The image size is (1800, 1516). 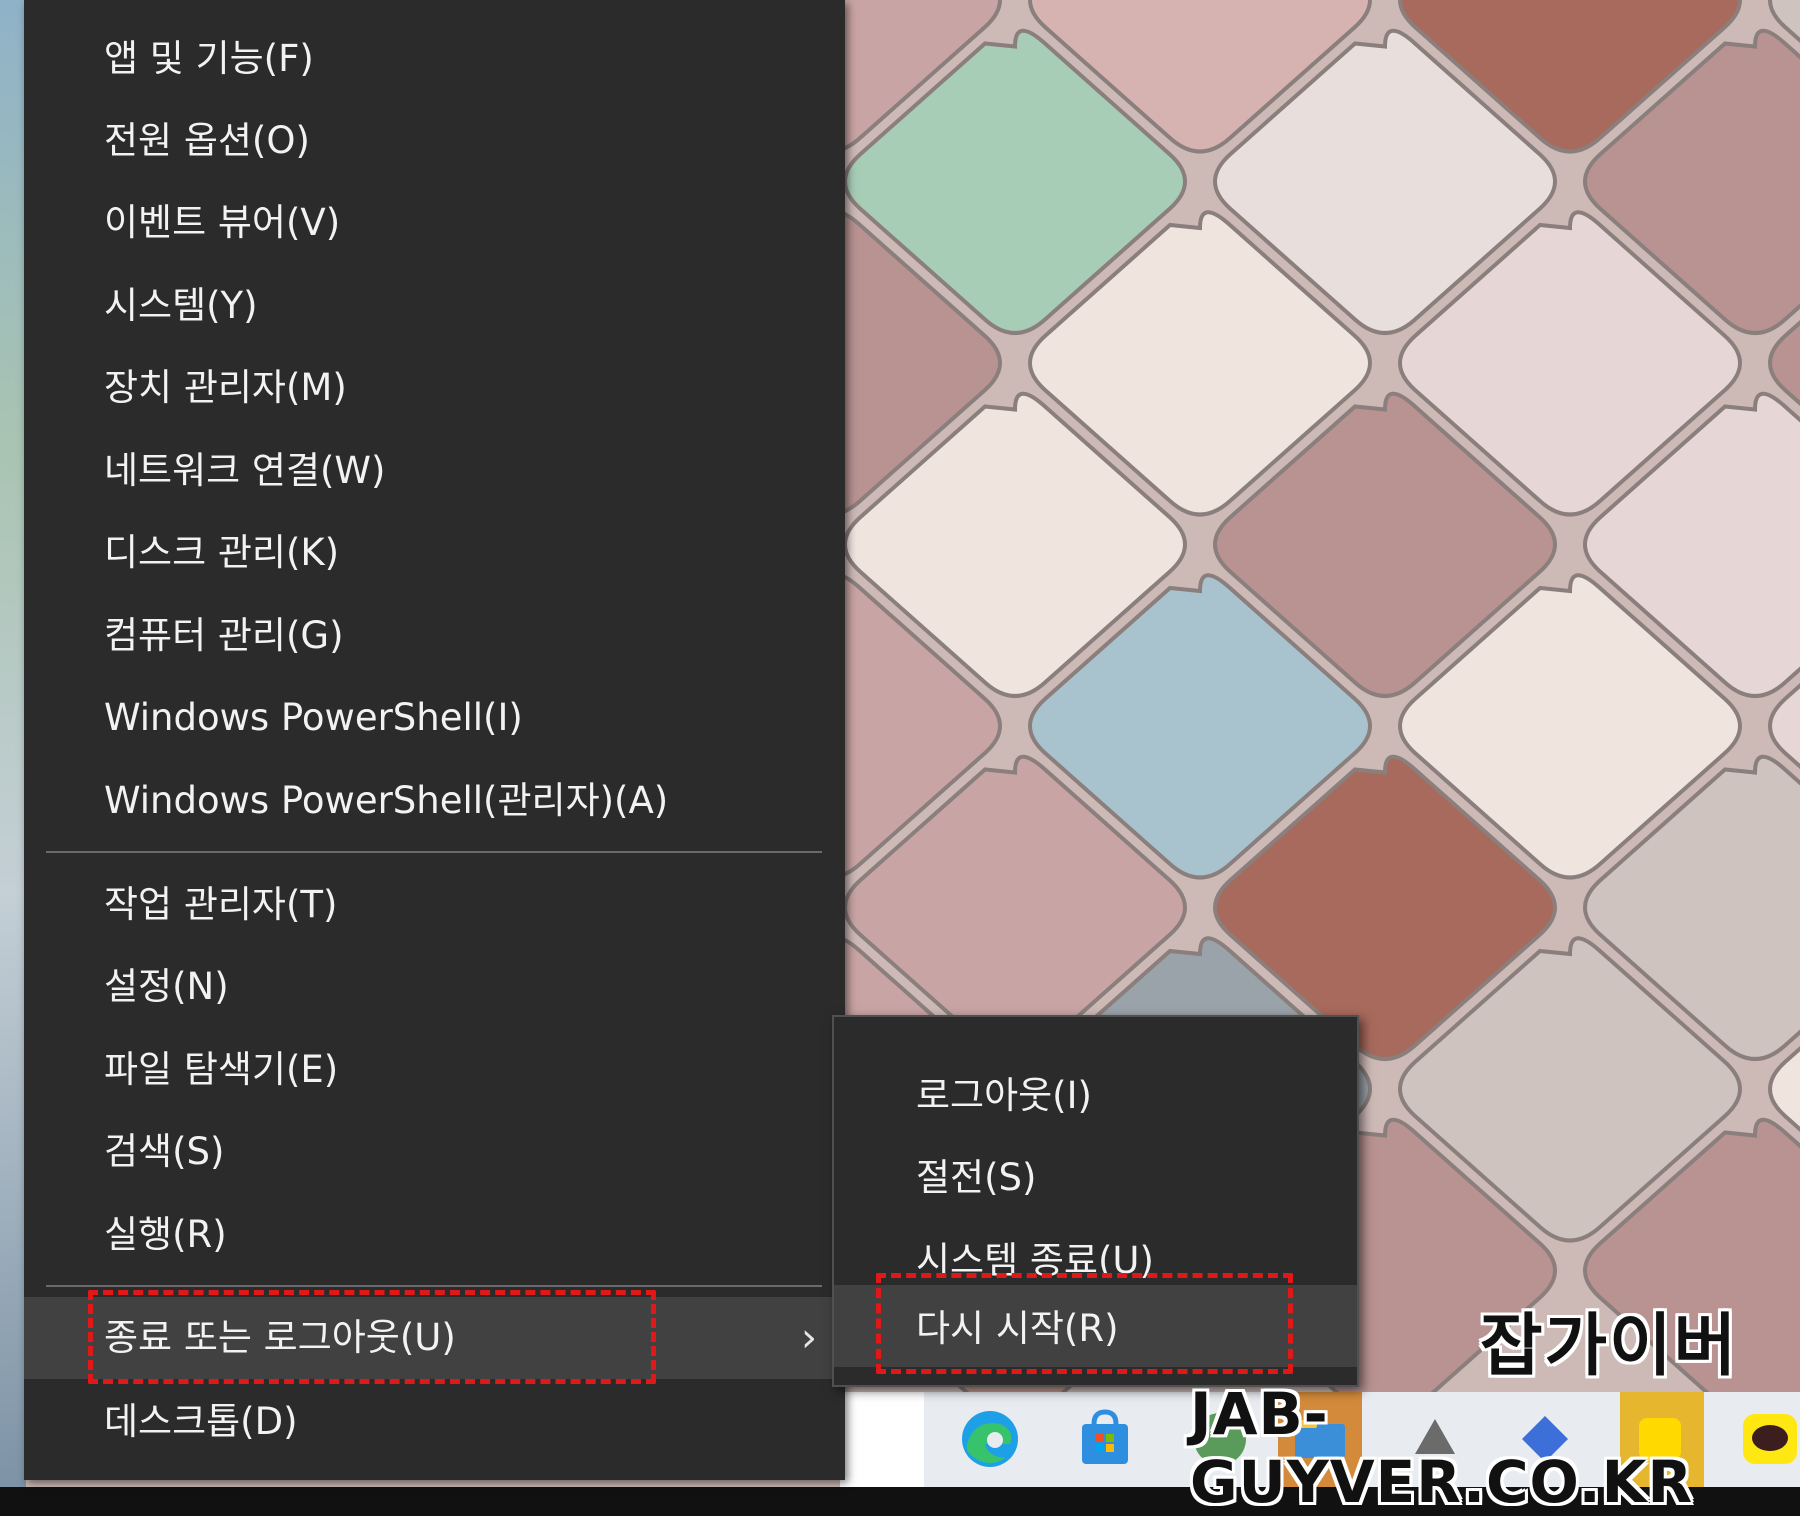 I want to click on menu-item-run: 실행(R), so click(x=434, y=1235).